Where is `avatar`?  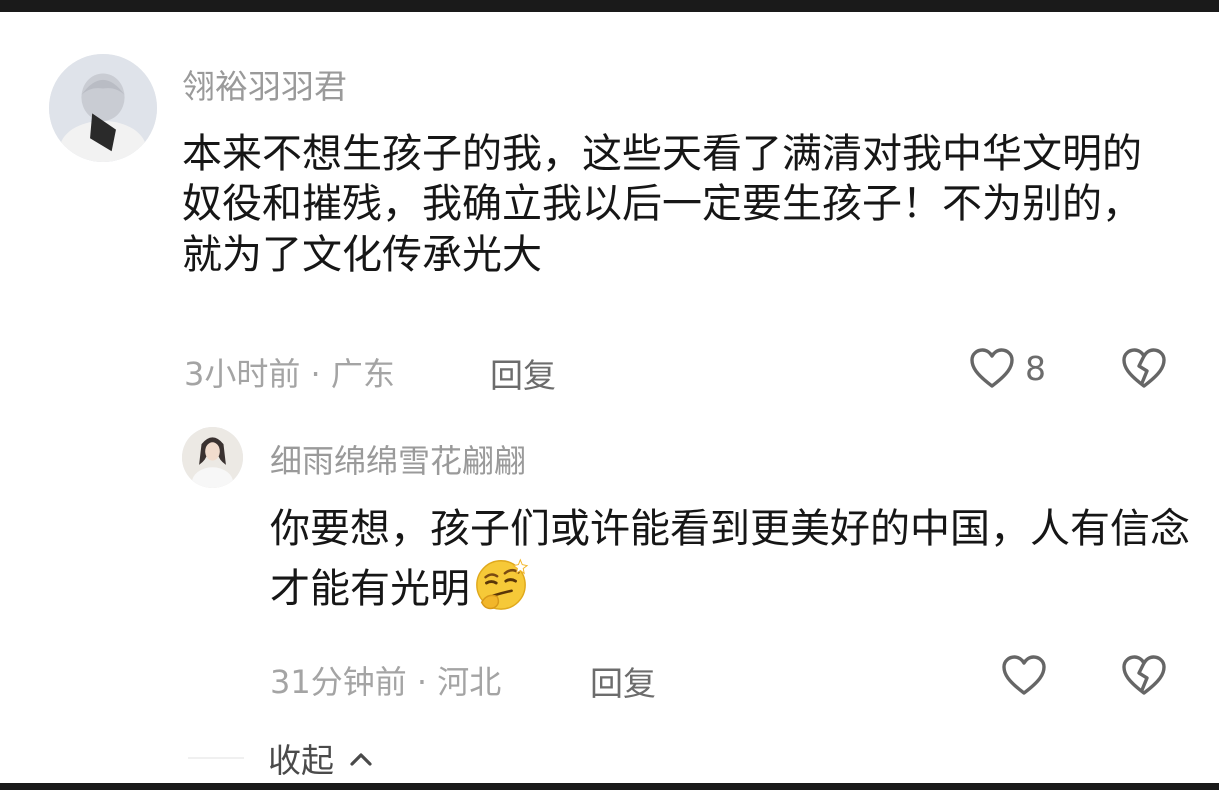
avatar is located at coordinates (103, 108).